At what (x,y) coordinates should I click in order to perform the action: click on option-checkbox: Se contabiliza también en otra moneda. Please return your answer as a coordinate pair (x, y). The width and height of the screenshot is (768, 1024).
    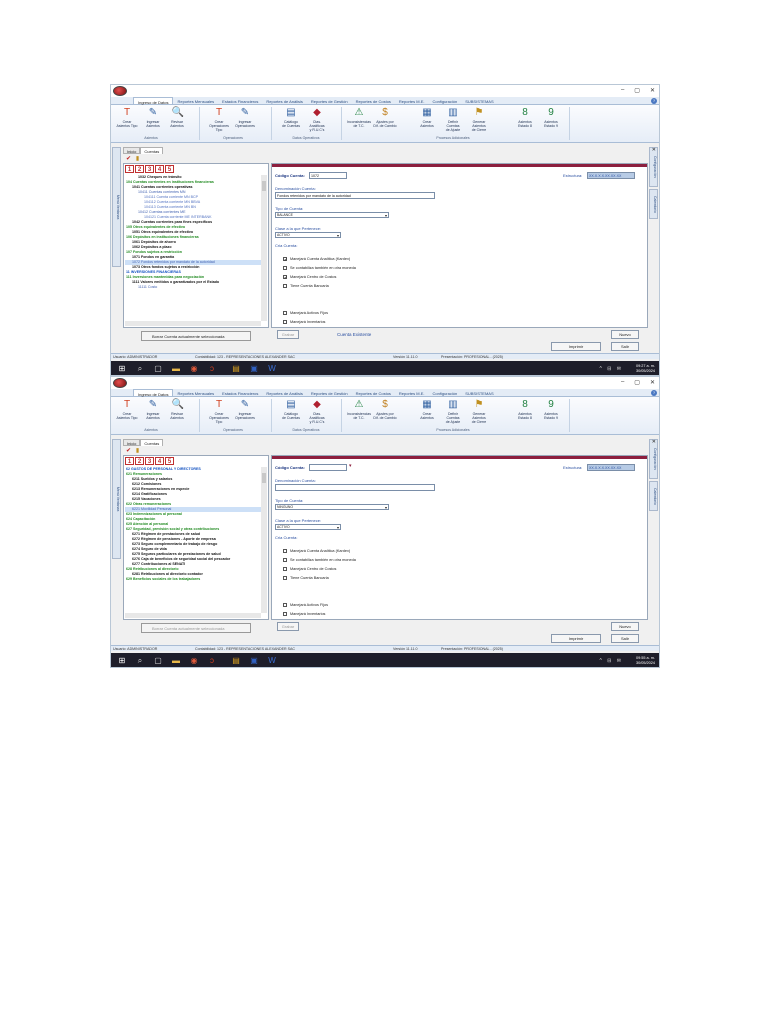
    Looking at the image, I should click on (319, 560).